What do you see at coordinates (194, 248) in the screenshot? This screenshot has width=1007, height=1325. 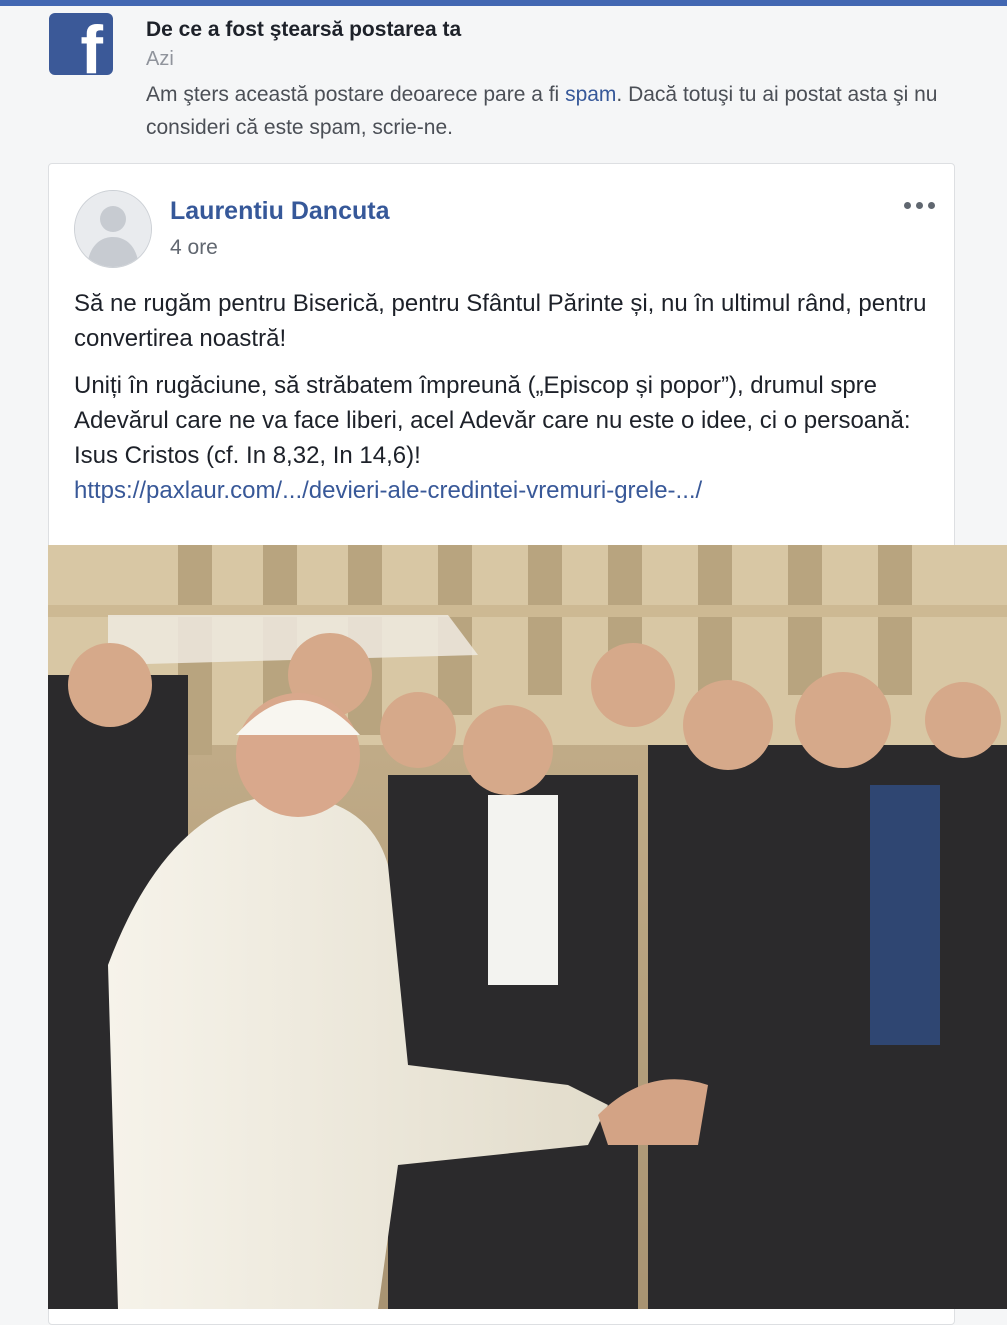 I see `post-timestamp: 4 ore` at bounding box center [194, 248].